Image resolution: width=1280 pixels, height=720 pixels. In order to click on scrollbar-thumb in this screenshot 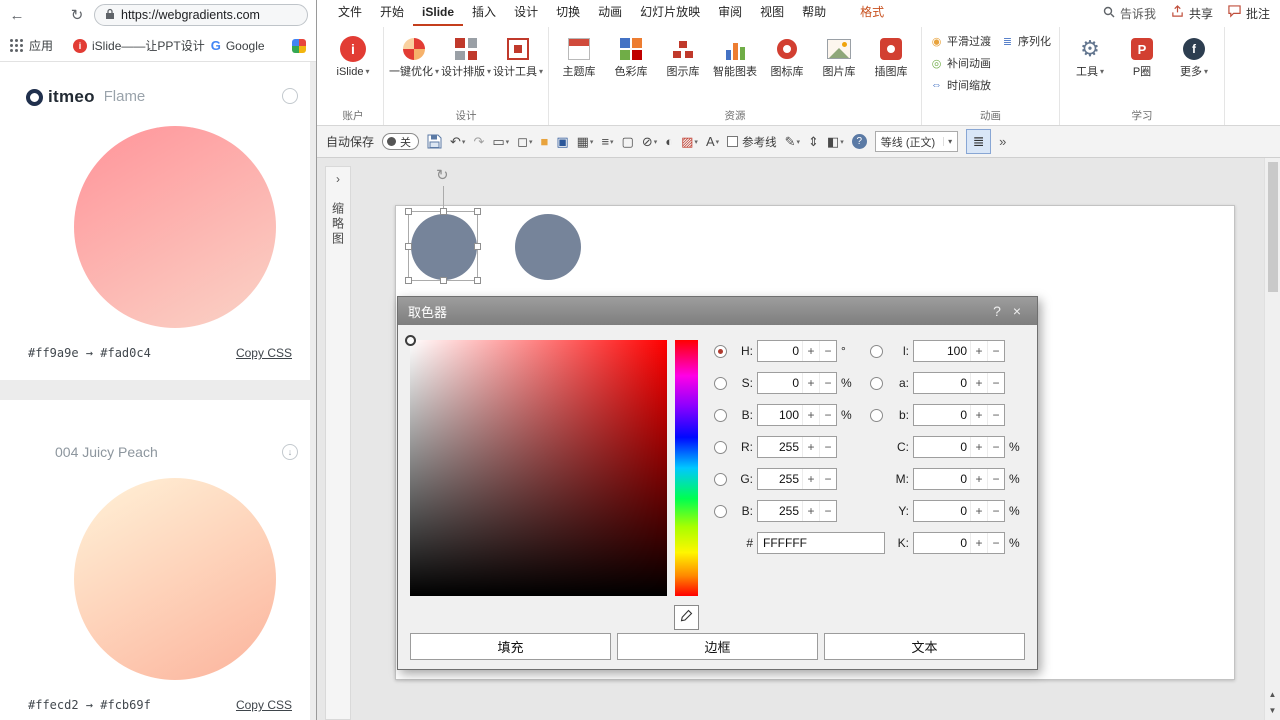, I will do `click(1273, 227)`.